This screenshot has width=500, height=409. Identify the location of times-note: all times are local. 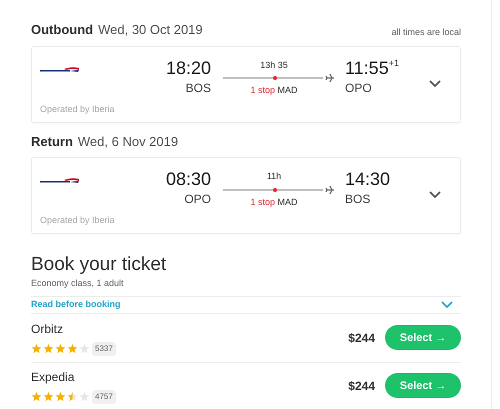
(426, 32).